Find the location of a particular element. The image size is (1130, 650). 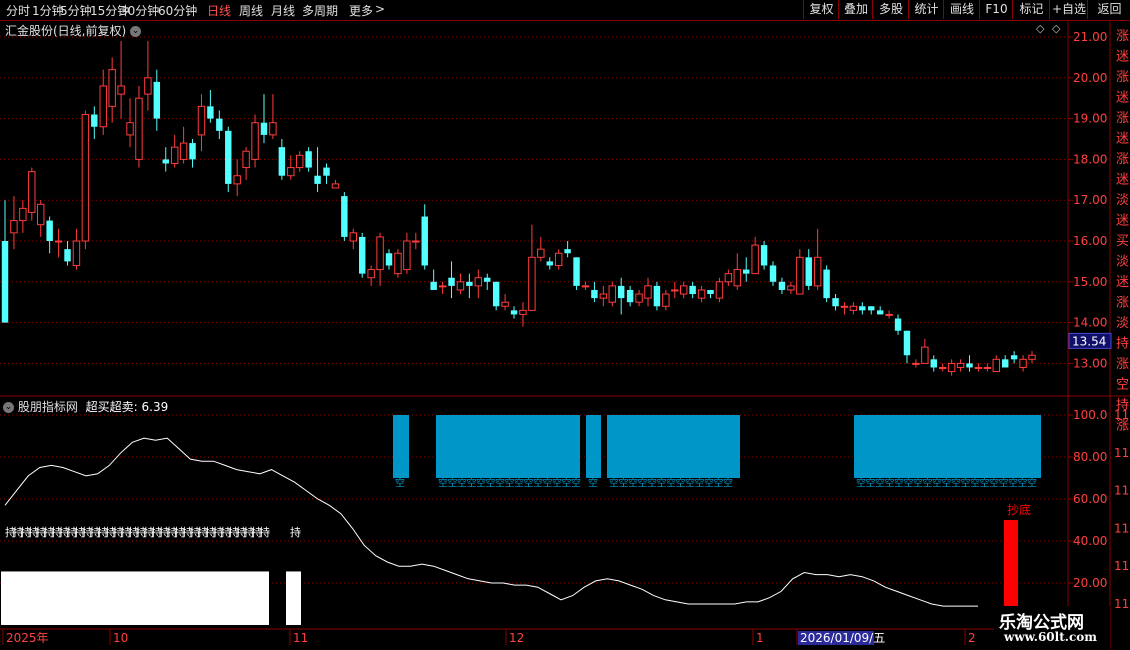

indicator-name: 股朋指标网 is located at coordinates (47, 407).